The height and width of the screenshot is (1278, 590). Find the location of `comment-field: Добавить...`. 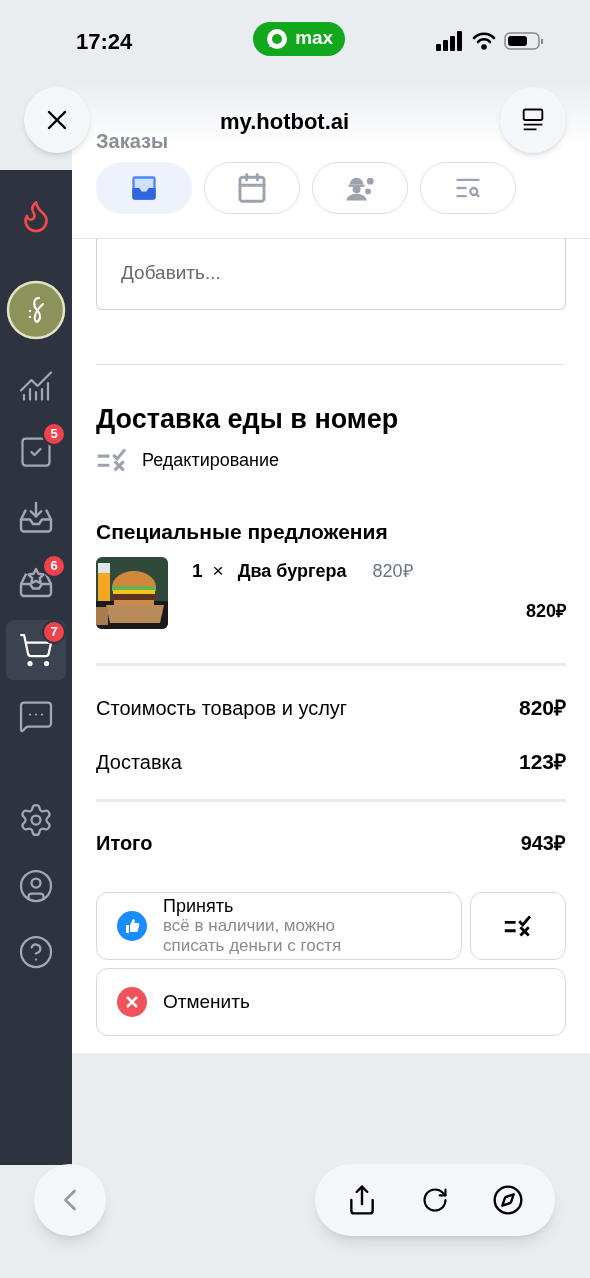

comment-field: Добавить... is located at coordinates (331, 274).